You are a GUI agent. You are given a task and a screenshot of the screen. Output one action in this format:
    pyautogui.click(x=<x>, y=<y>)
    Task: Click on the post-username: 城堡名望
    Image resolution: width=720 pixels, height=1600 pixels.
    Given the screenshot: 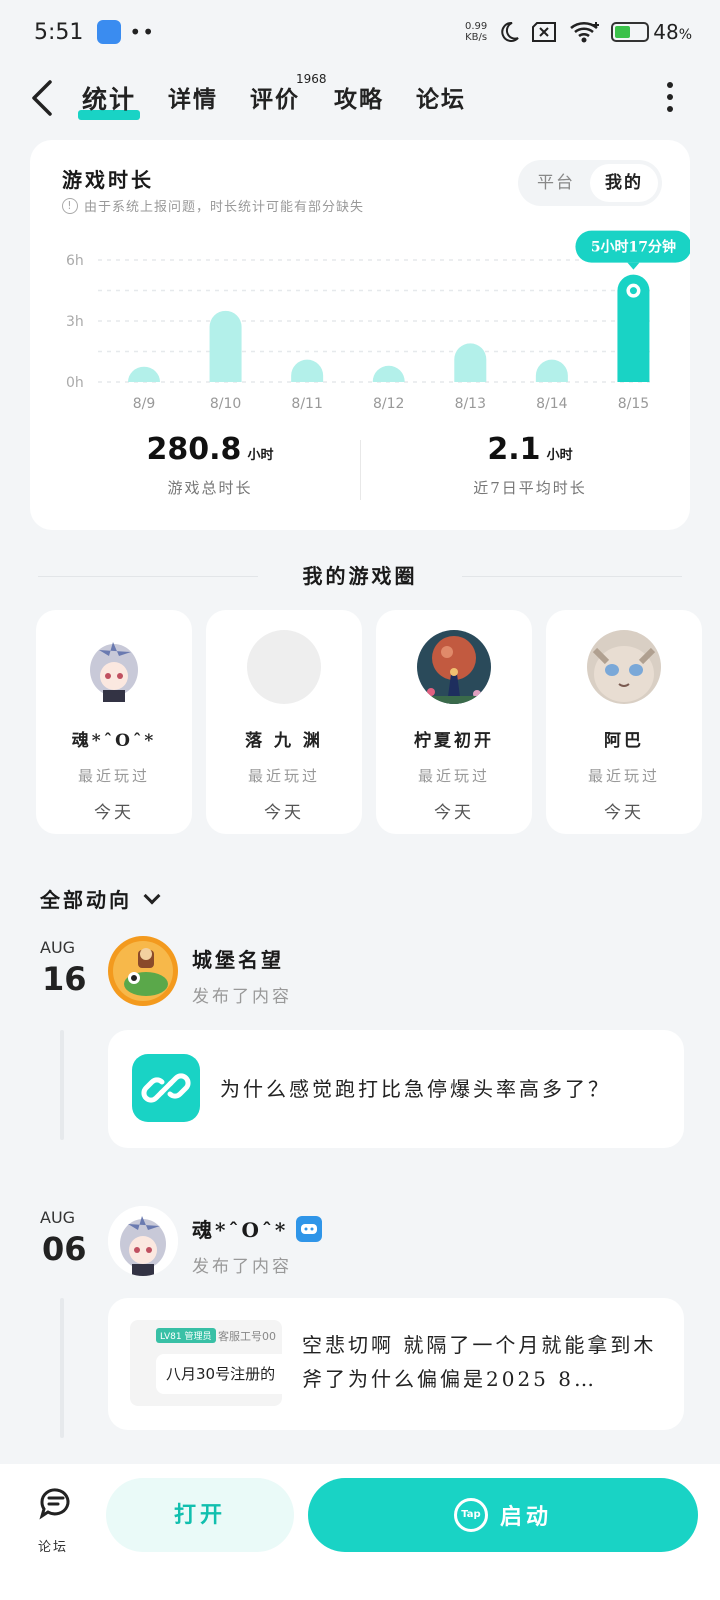 What is the action you would take?
    pyautogui.click(x=238, y=958)
    